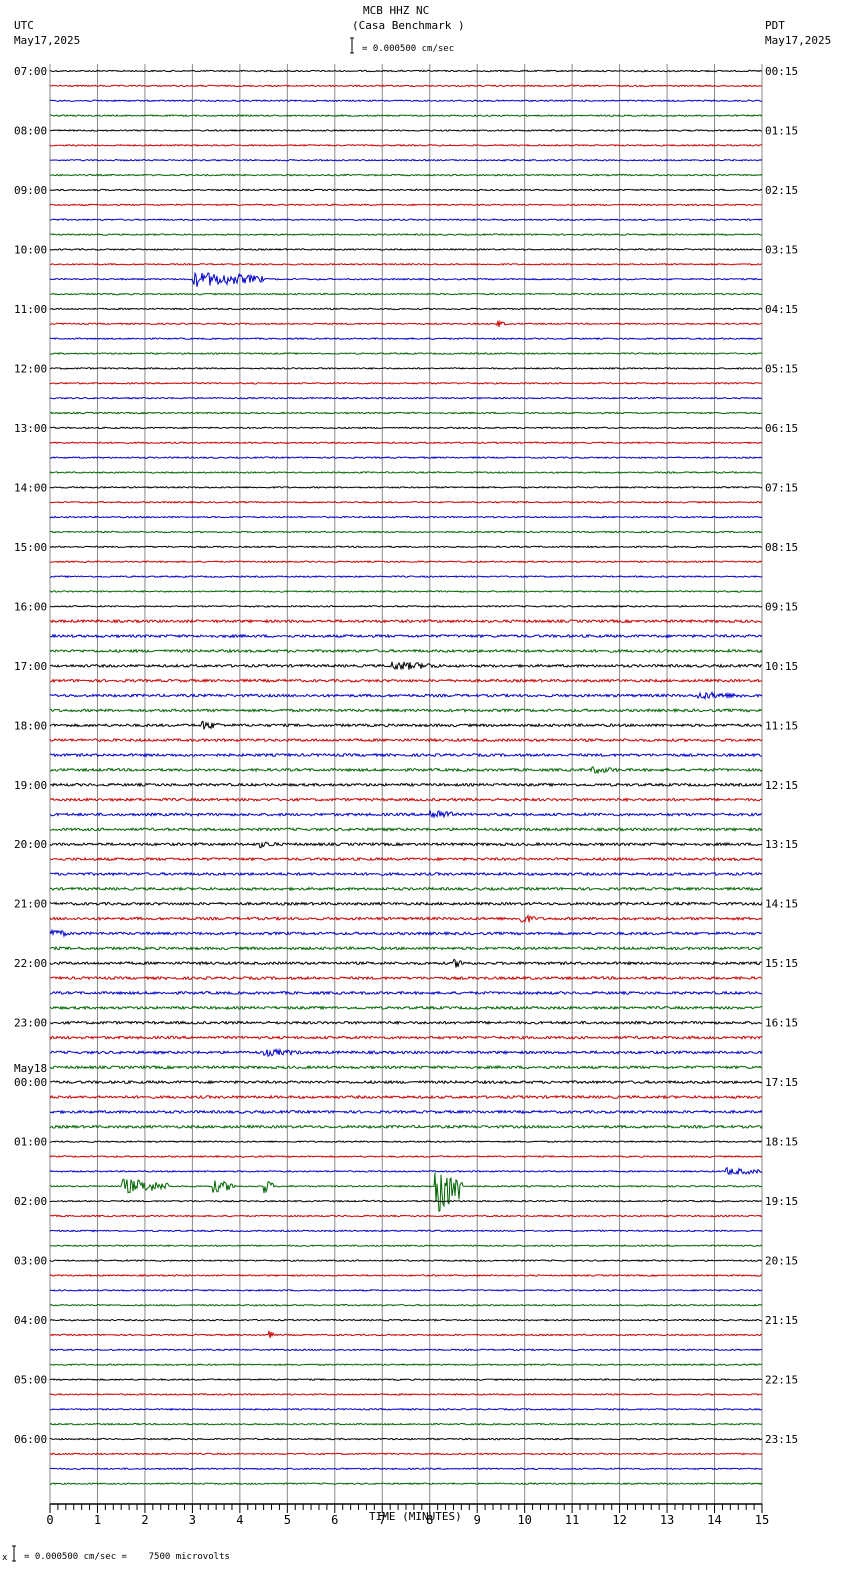  I want to click on footer-mark: x, so click(5, 1558).